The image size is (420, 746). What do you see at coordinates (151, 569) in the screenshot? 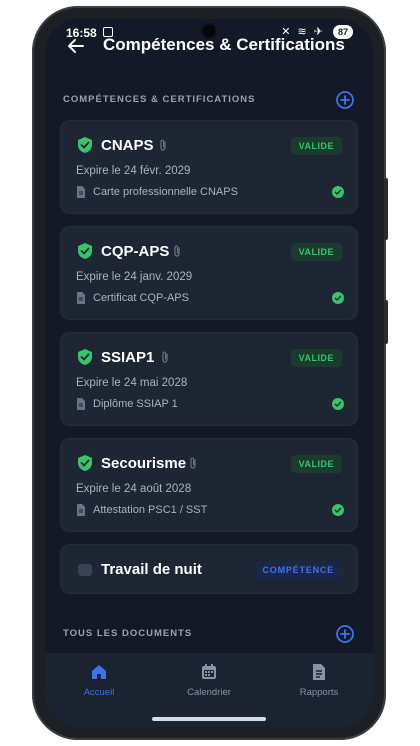
I see `competence-name: Travail de nuit` at bounding box center [151, 569].